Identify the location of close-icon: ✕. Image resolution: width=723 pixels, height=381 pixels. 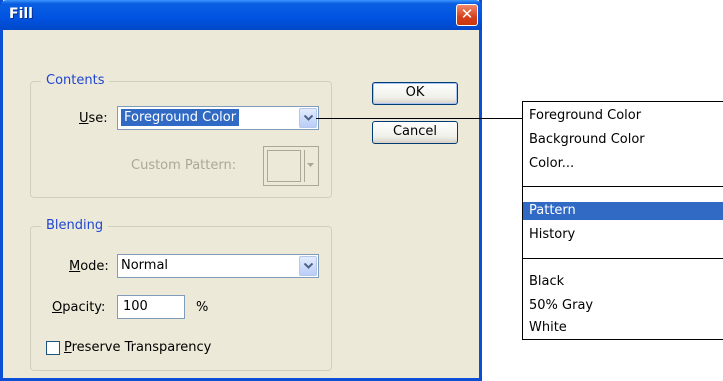
(467, 14).